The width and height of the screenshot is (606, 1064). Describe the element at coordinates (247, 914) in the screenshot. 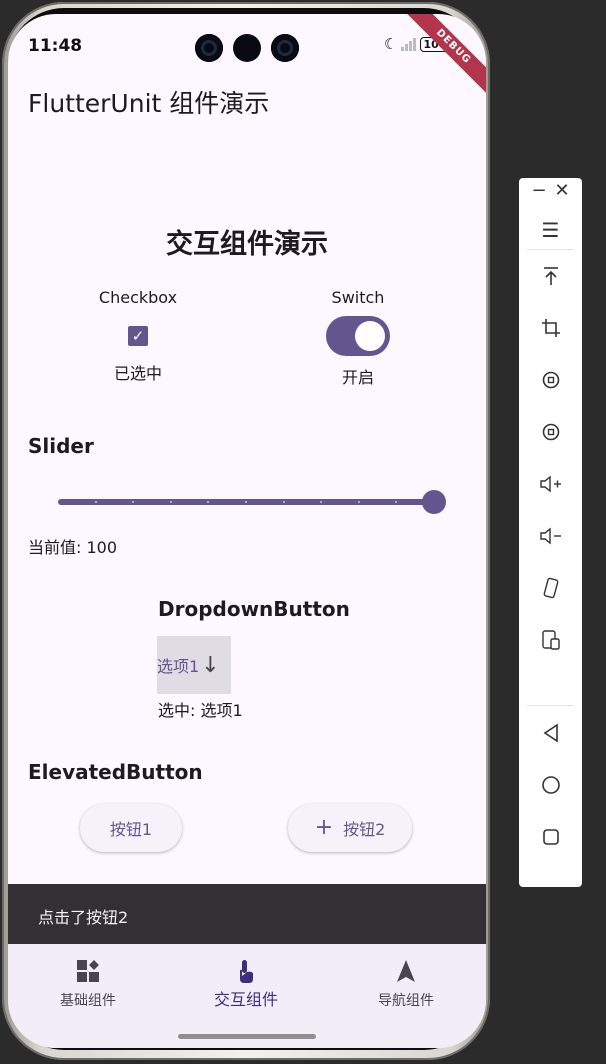

I see `snackbar: 点击了按钮2` at that location.